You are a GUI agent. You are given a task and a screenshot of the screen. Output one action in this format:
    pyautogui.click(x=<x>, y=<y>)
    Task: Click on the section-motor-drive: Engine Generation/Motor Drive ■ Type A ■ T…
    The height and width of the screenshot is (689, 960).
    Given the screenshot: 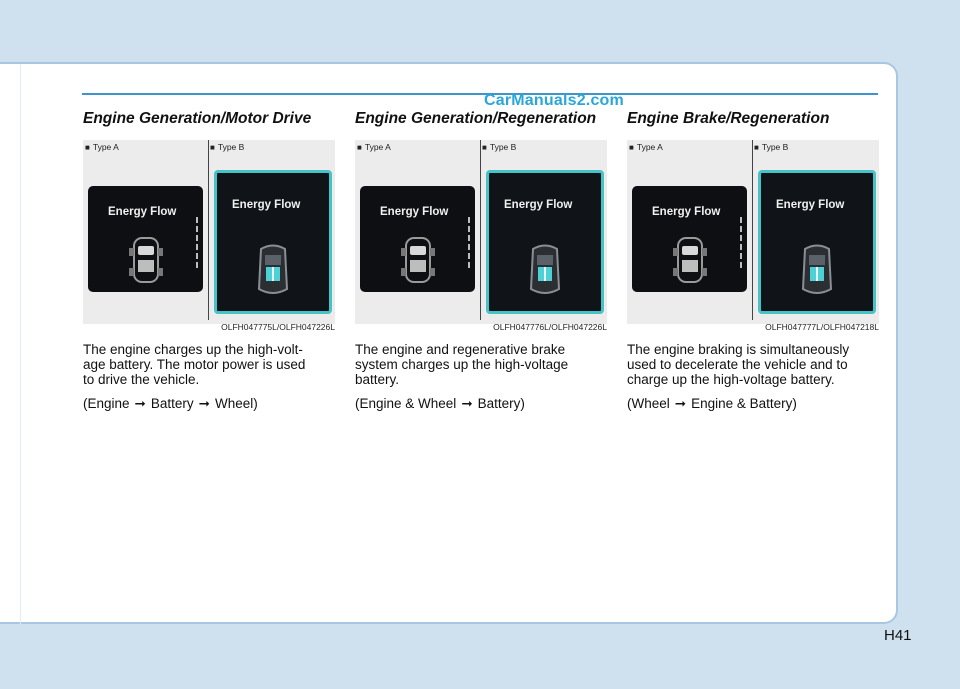 What is the action you would take?
    pyautogui.click(x=209, y=260)
    